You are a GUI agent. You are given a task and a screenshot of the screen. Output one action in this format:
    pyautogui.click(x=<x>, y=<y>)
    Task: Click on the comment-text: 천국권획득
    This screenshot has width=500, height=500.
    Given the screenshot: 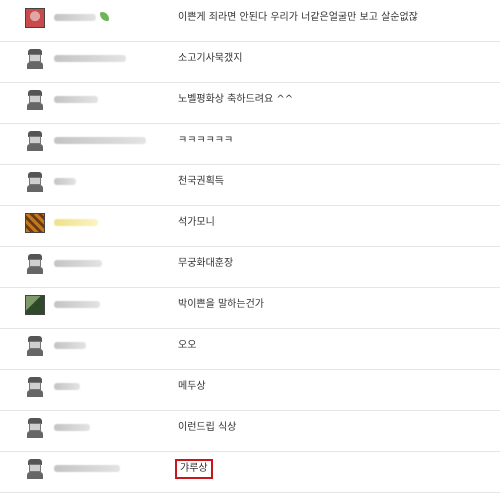 What is the action you would take?
    pyautogui.click(x=201, y=181)
    